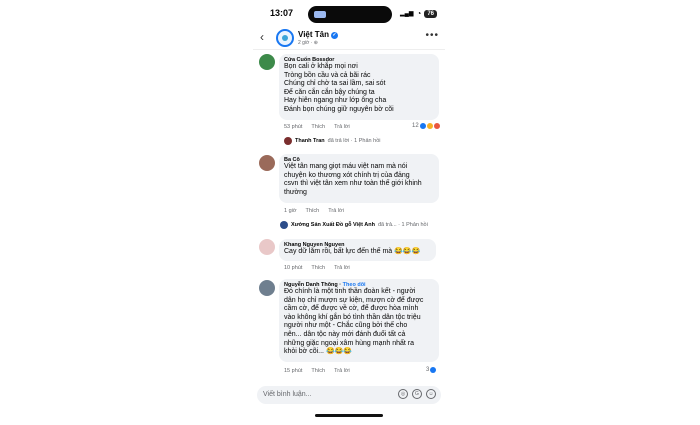 This screenshot has width=700, height=425. What do you see at coordinates (293, 268) in the screenshot?
I see `comment-time: 10 phút` at bounding box center [293, 268].